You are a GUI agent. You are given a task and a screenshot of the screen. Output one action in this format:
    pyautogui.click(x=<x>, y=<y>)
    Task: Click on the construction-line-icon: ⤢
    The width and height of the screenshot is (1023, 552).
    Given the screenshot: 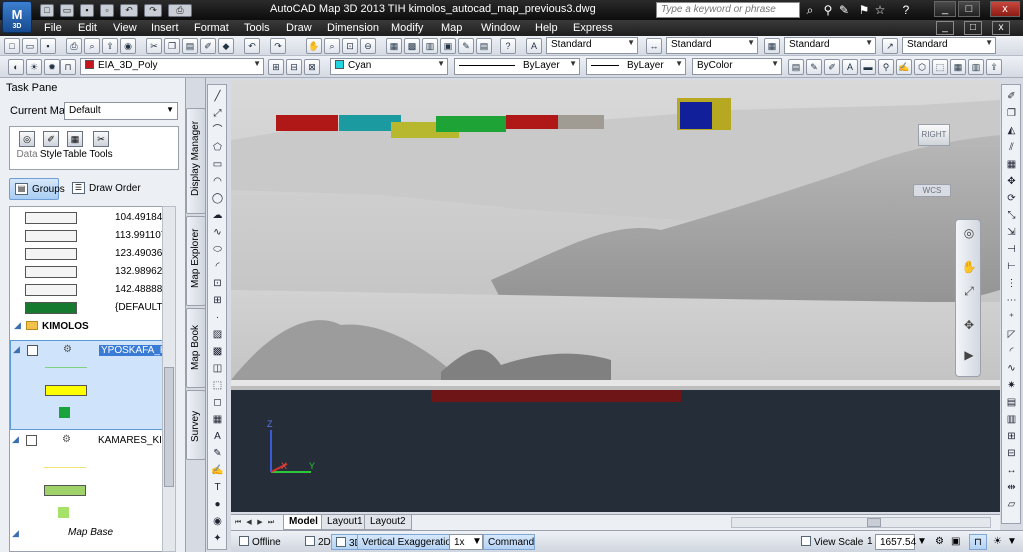 What is the action you would take?
    pyautogui.click(x=217, y=113)
    